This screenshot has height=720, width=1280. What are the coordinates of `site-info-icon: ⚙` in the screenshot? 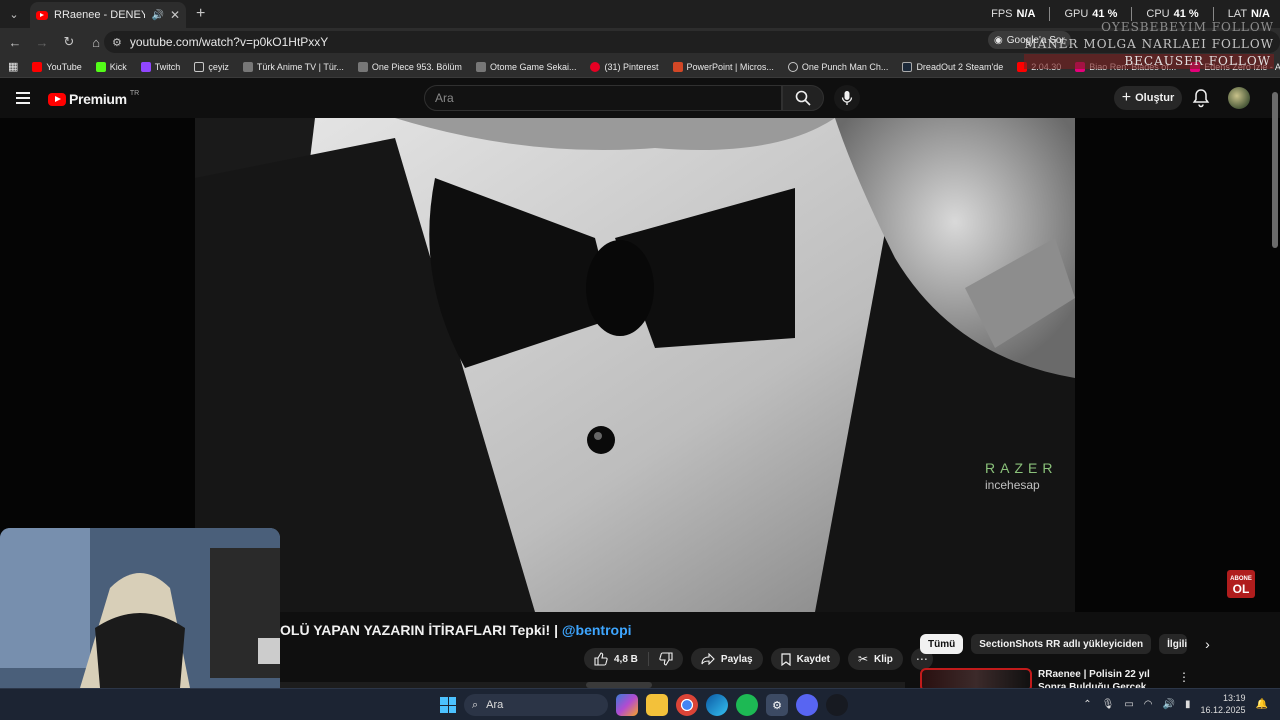 It's located at (117, 42).